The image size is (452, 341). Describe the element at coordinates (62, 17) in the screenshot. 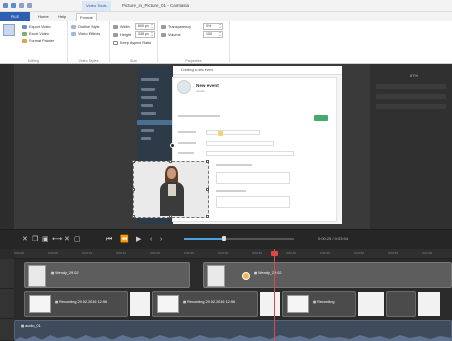

I see `tab-help: Help` at that location.